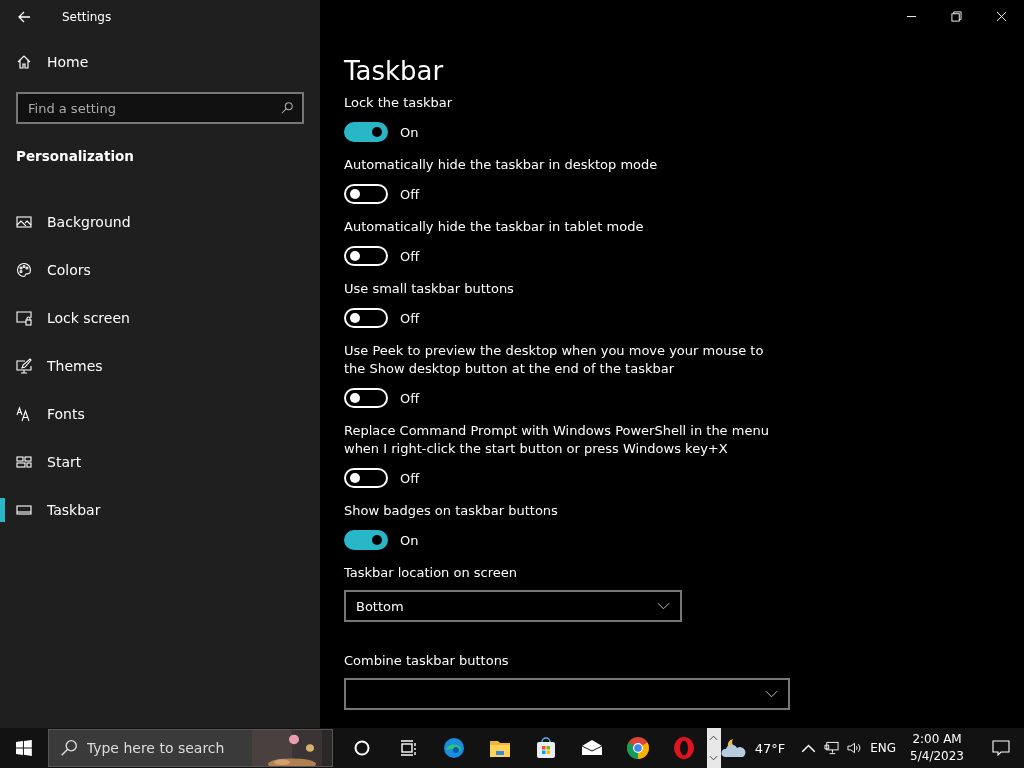  I want to click on lock-screen-icon, so click(24, 318).